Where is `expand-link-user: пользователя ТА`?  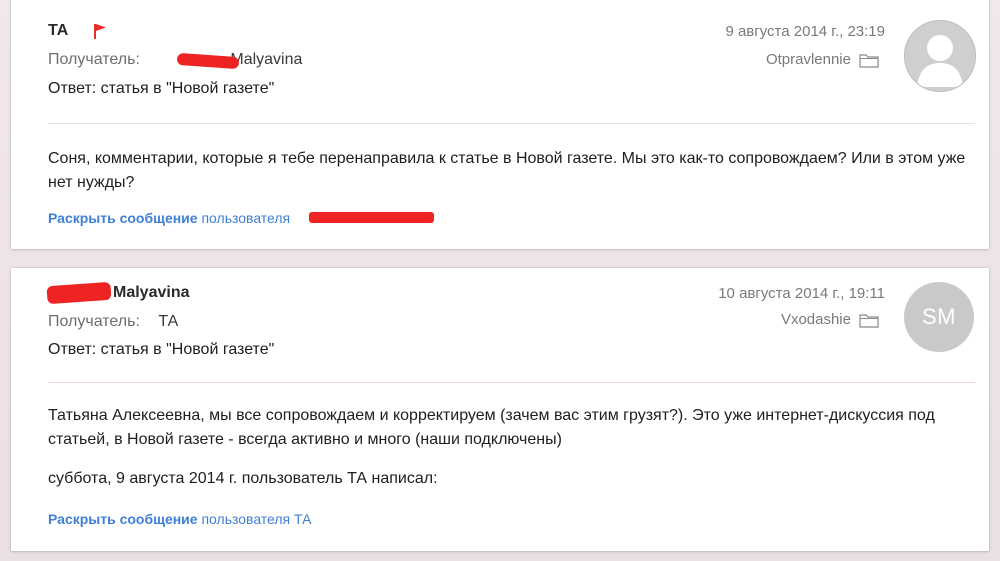
expand-link-user: пользователя ТА is located at coordinates (256, 519).